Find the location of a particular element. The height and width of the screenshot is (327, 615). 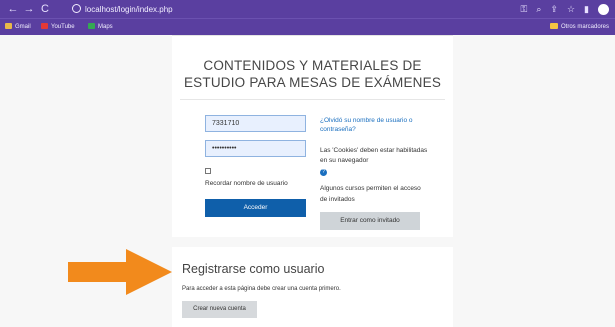

other-bookmarks: Otros marcadores is located at coordinates (579, 27).